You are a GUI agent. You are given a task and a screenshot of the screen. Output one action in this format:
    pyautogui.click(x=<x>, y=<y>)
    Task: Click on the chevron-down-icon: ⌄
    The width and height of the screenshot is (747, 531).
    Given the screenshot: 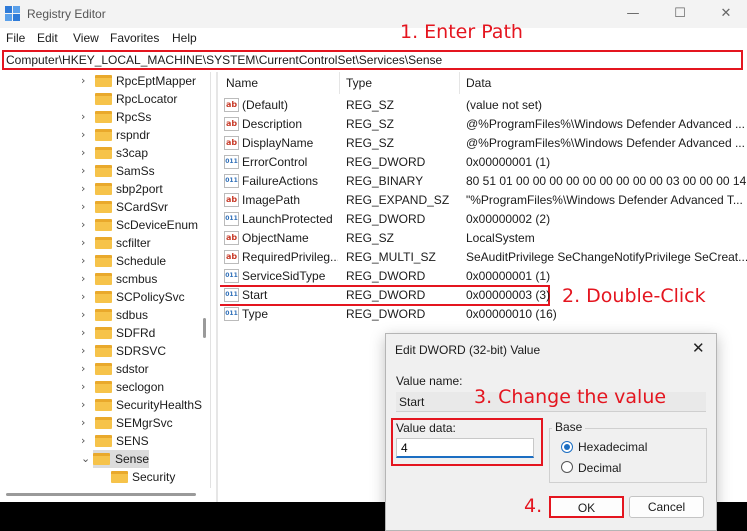 What is the action you would take?
    pyautogui.click(x=85, y=458)
    